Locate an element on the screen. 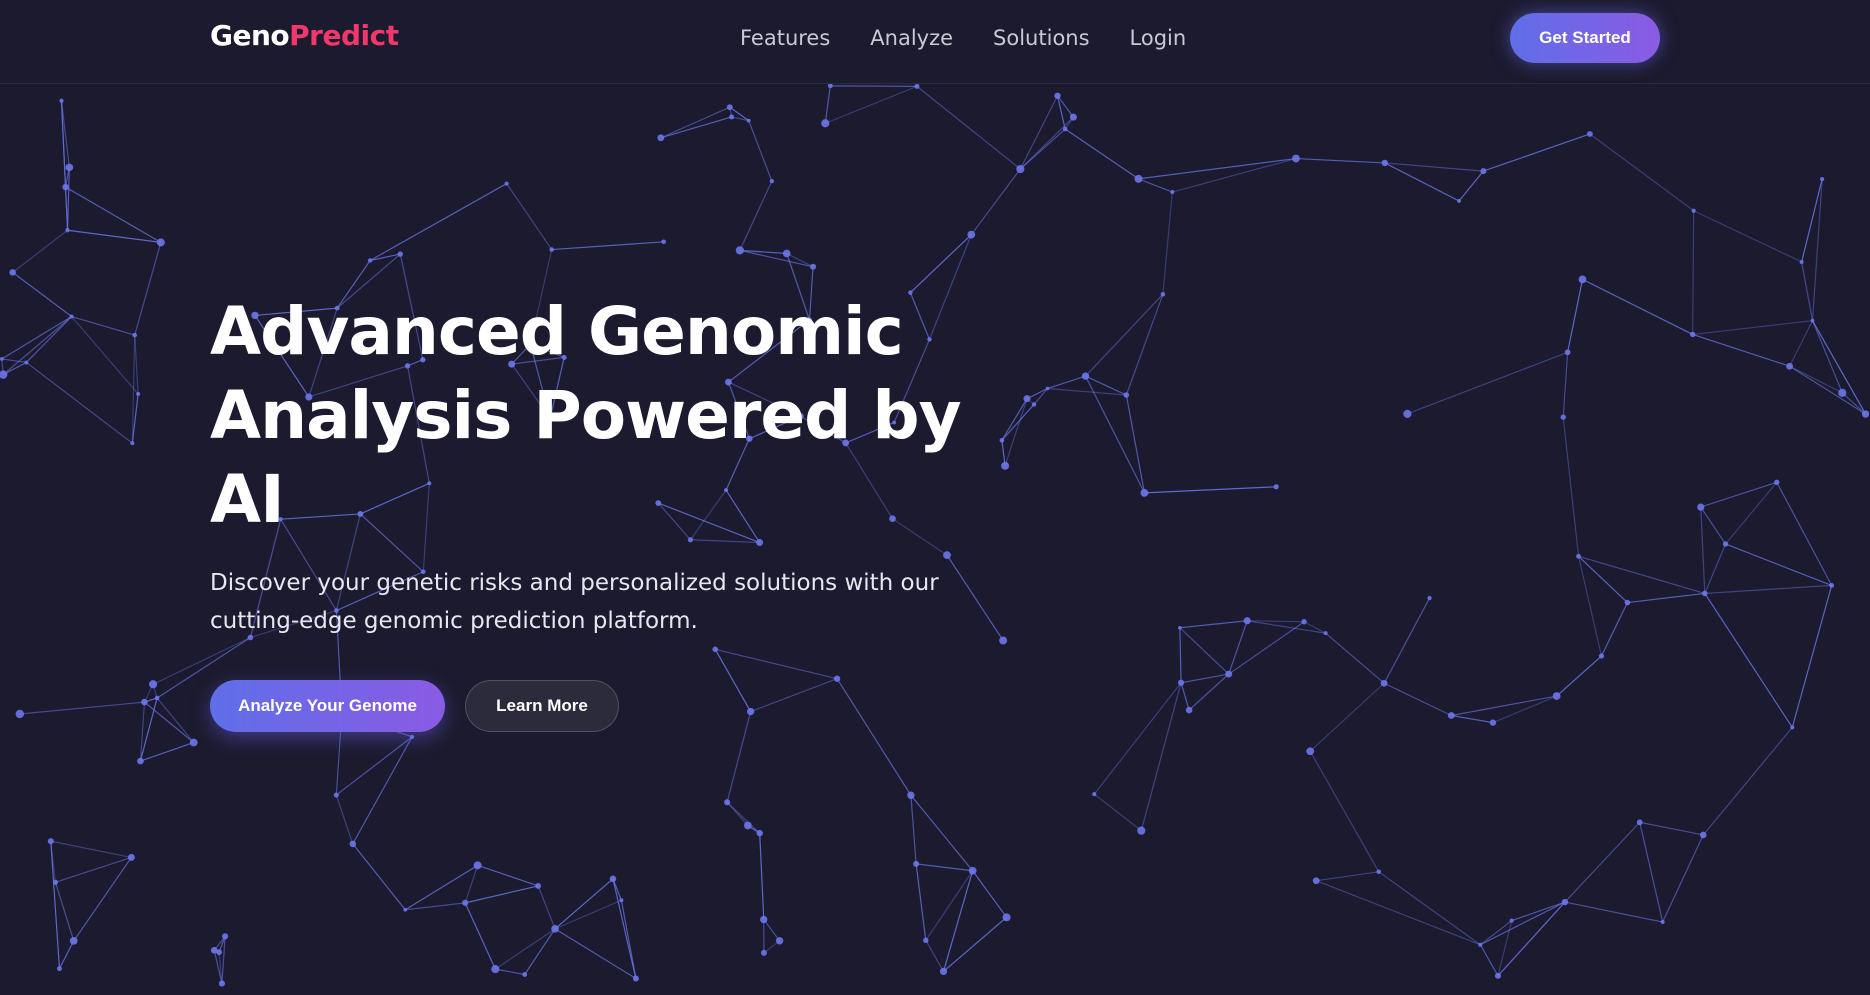  brand-logo: GenoPredict is located at coordinates (304, 36).